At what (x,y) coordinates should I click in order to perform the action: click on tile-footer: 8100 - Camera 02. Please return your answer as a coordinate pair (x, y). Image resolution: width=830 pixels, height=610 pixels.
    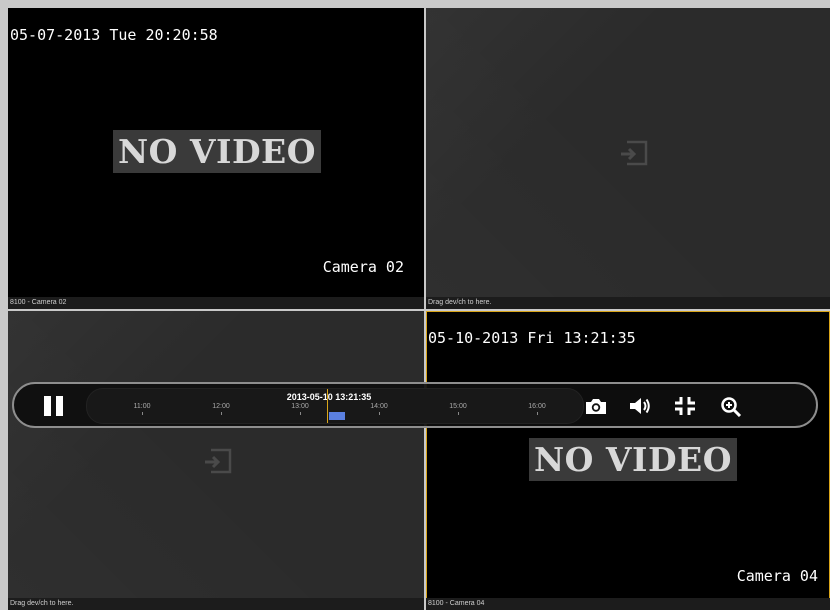
    Looking at the image, I should click on (216, 303).